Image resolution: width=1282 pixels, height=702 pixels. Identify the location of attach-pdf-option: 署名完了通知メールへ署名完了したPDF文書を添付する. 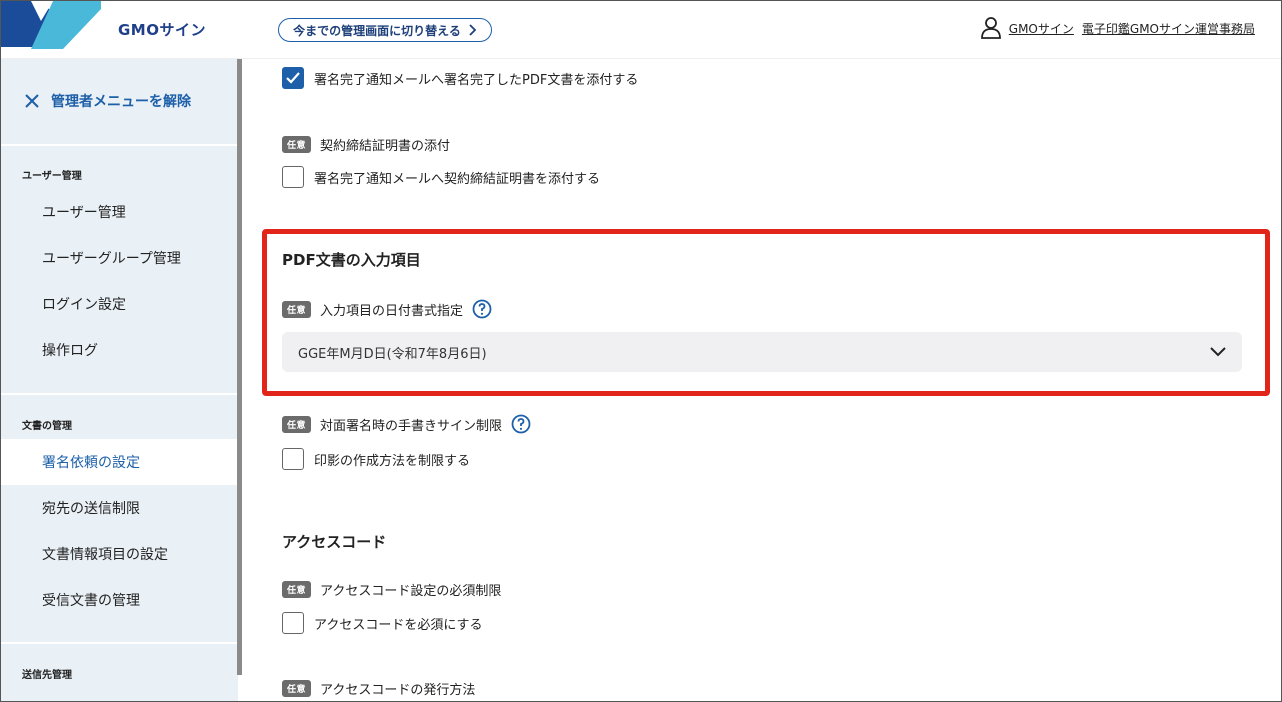
(460, 78).